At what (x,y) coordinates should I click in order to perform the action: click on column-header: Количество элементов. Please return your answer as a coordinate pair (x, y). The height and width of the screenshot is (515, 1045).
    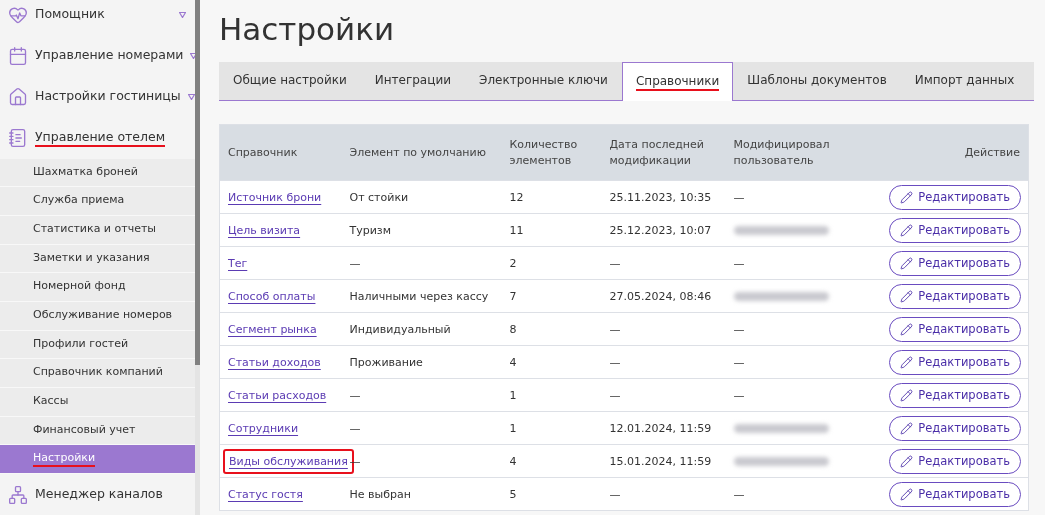
    Looking at the image, I should click on (551, 152).